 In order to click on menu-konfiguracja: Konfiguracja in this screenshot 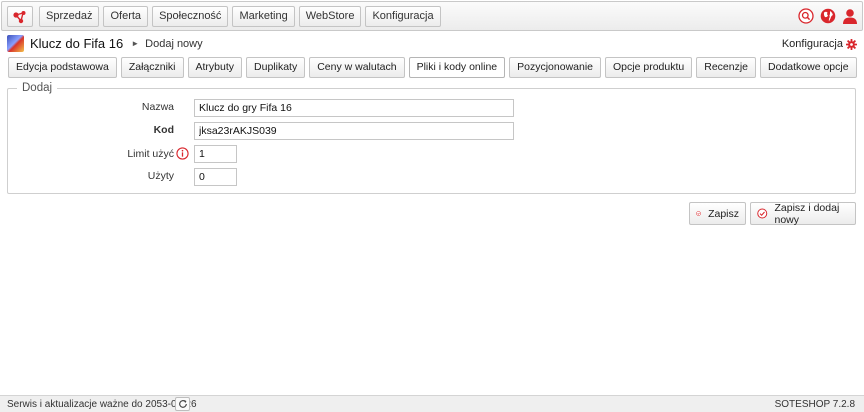, I will do `click(403, 16)`.